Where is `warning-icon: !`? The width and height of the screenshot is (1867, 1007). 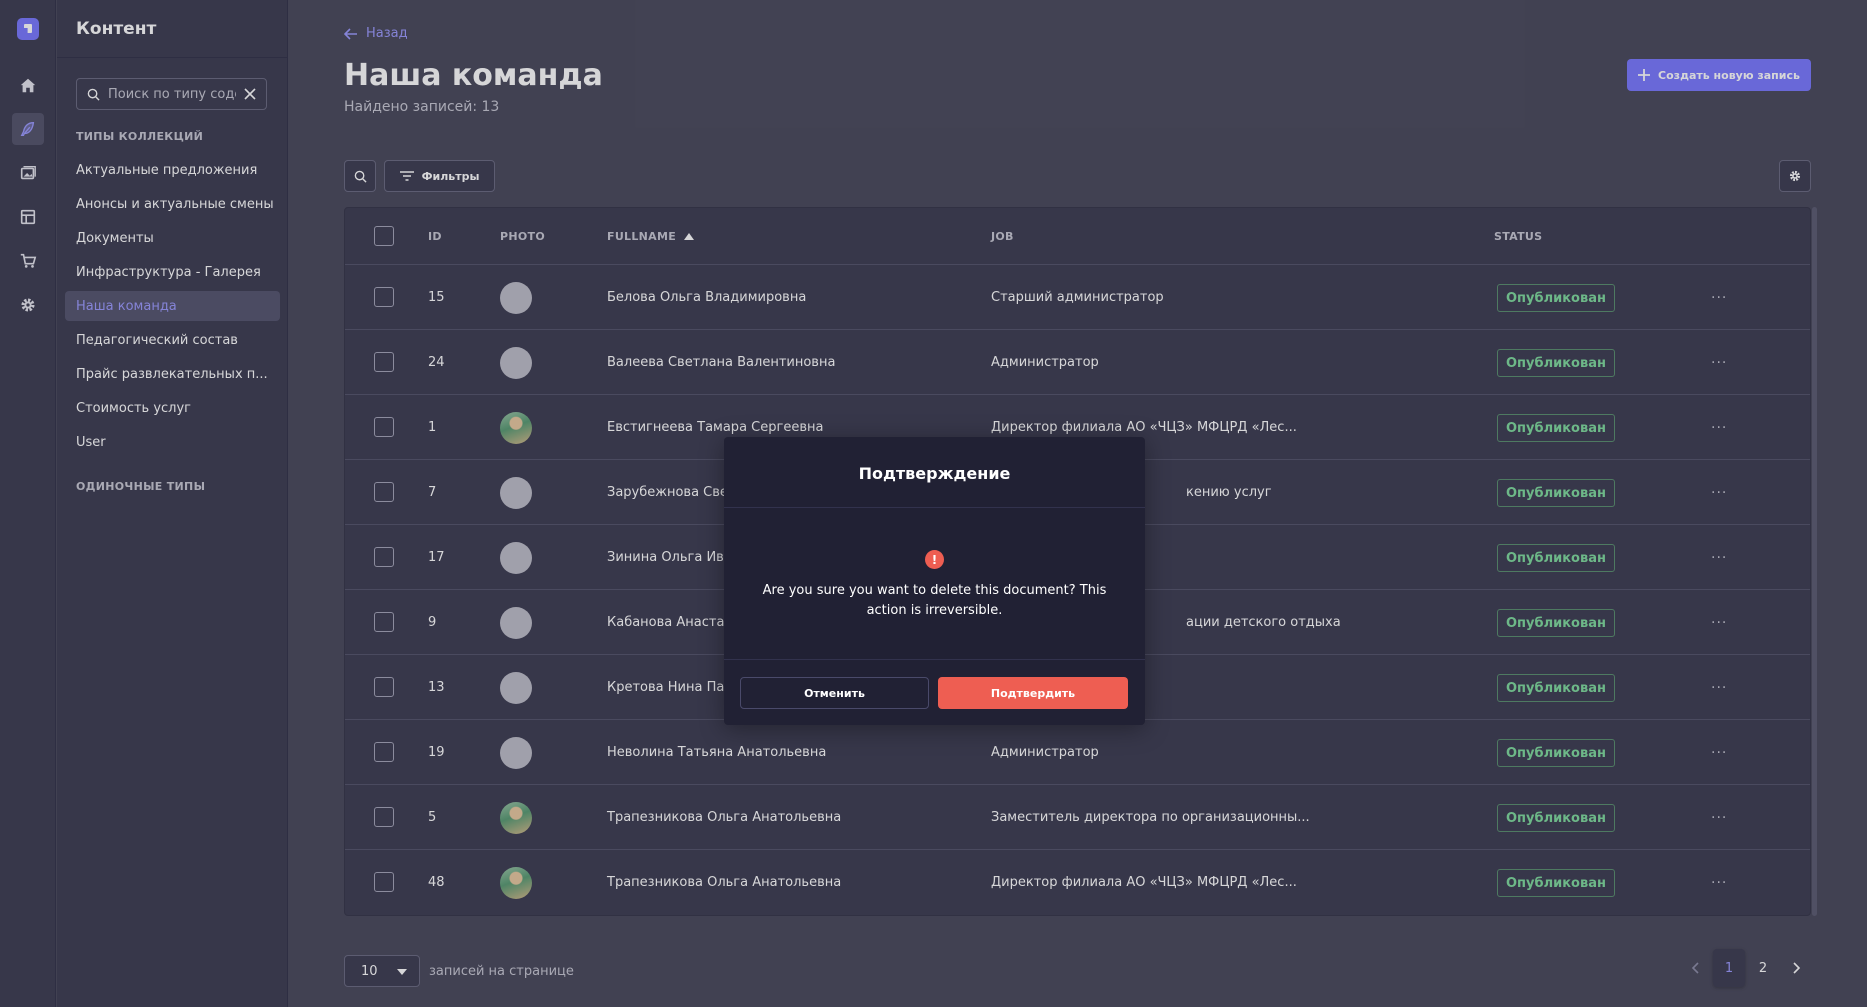 warning-icon: ! is located at coordinates (934, 559).